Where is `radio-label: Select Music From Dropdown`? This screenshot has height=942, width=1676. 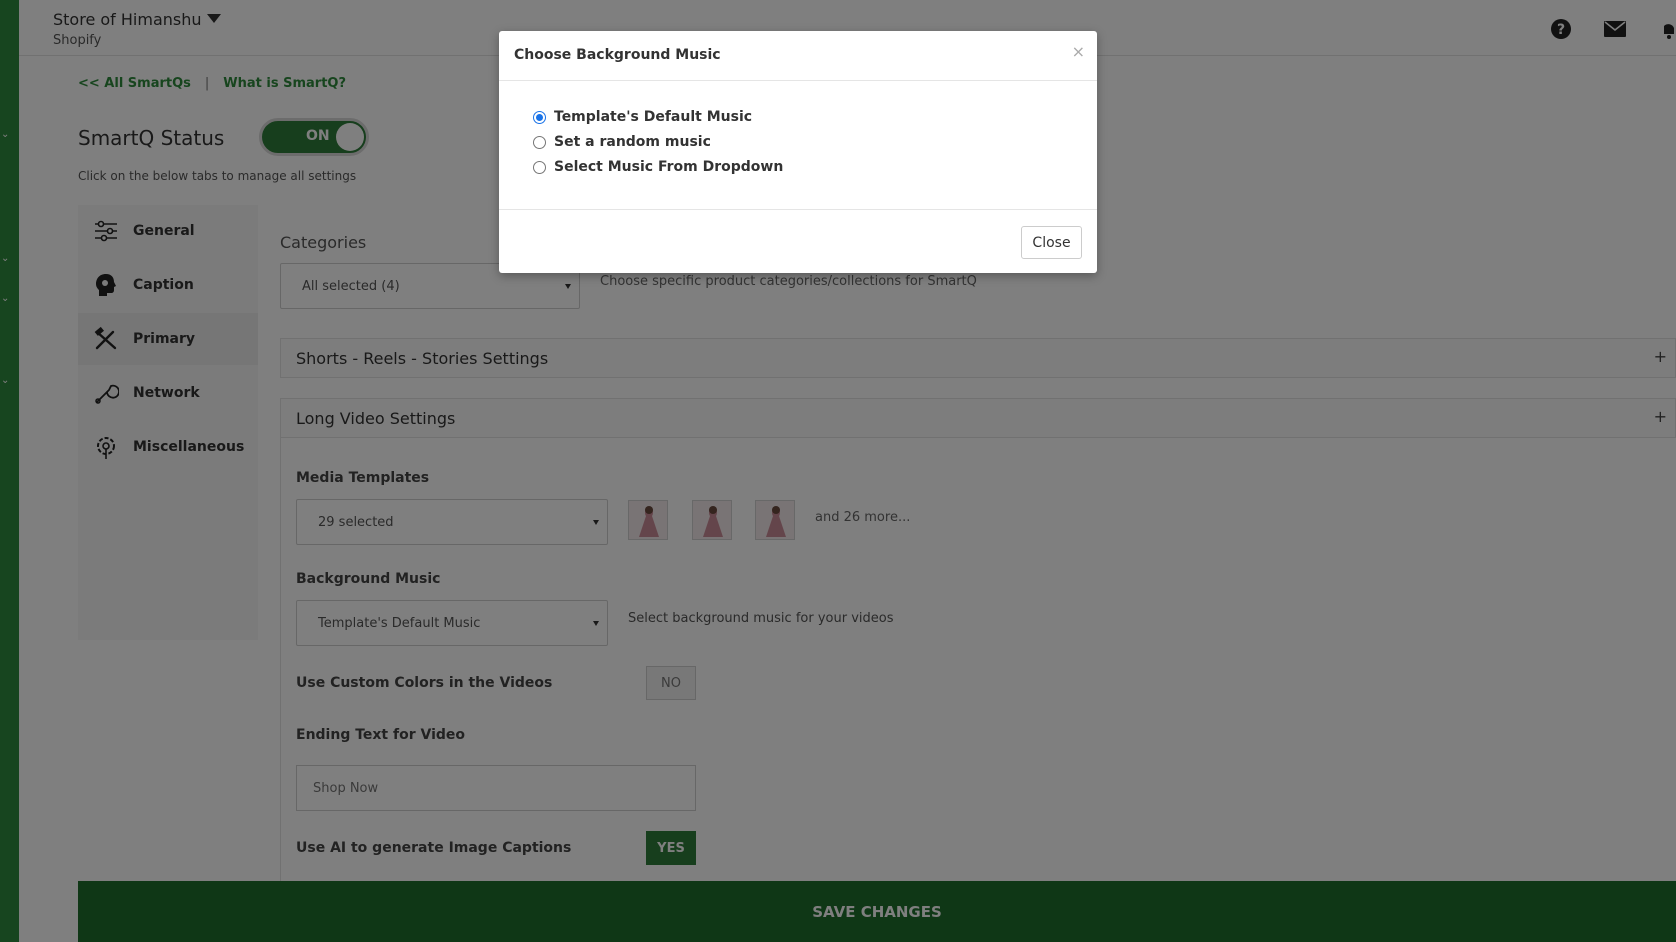
radio-label: Select Music From Dropdown is located at coordinates (669, 167).